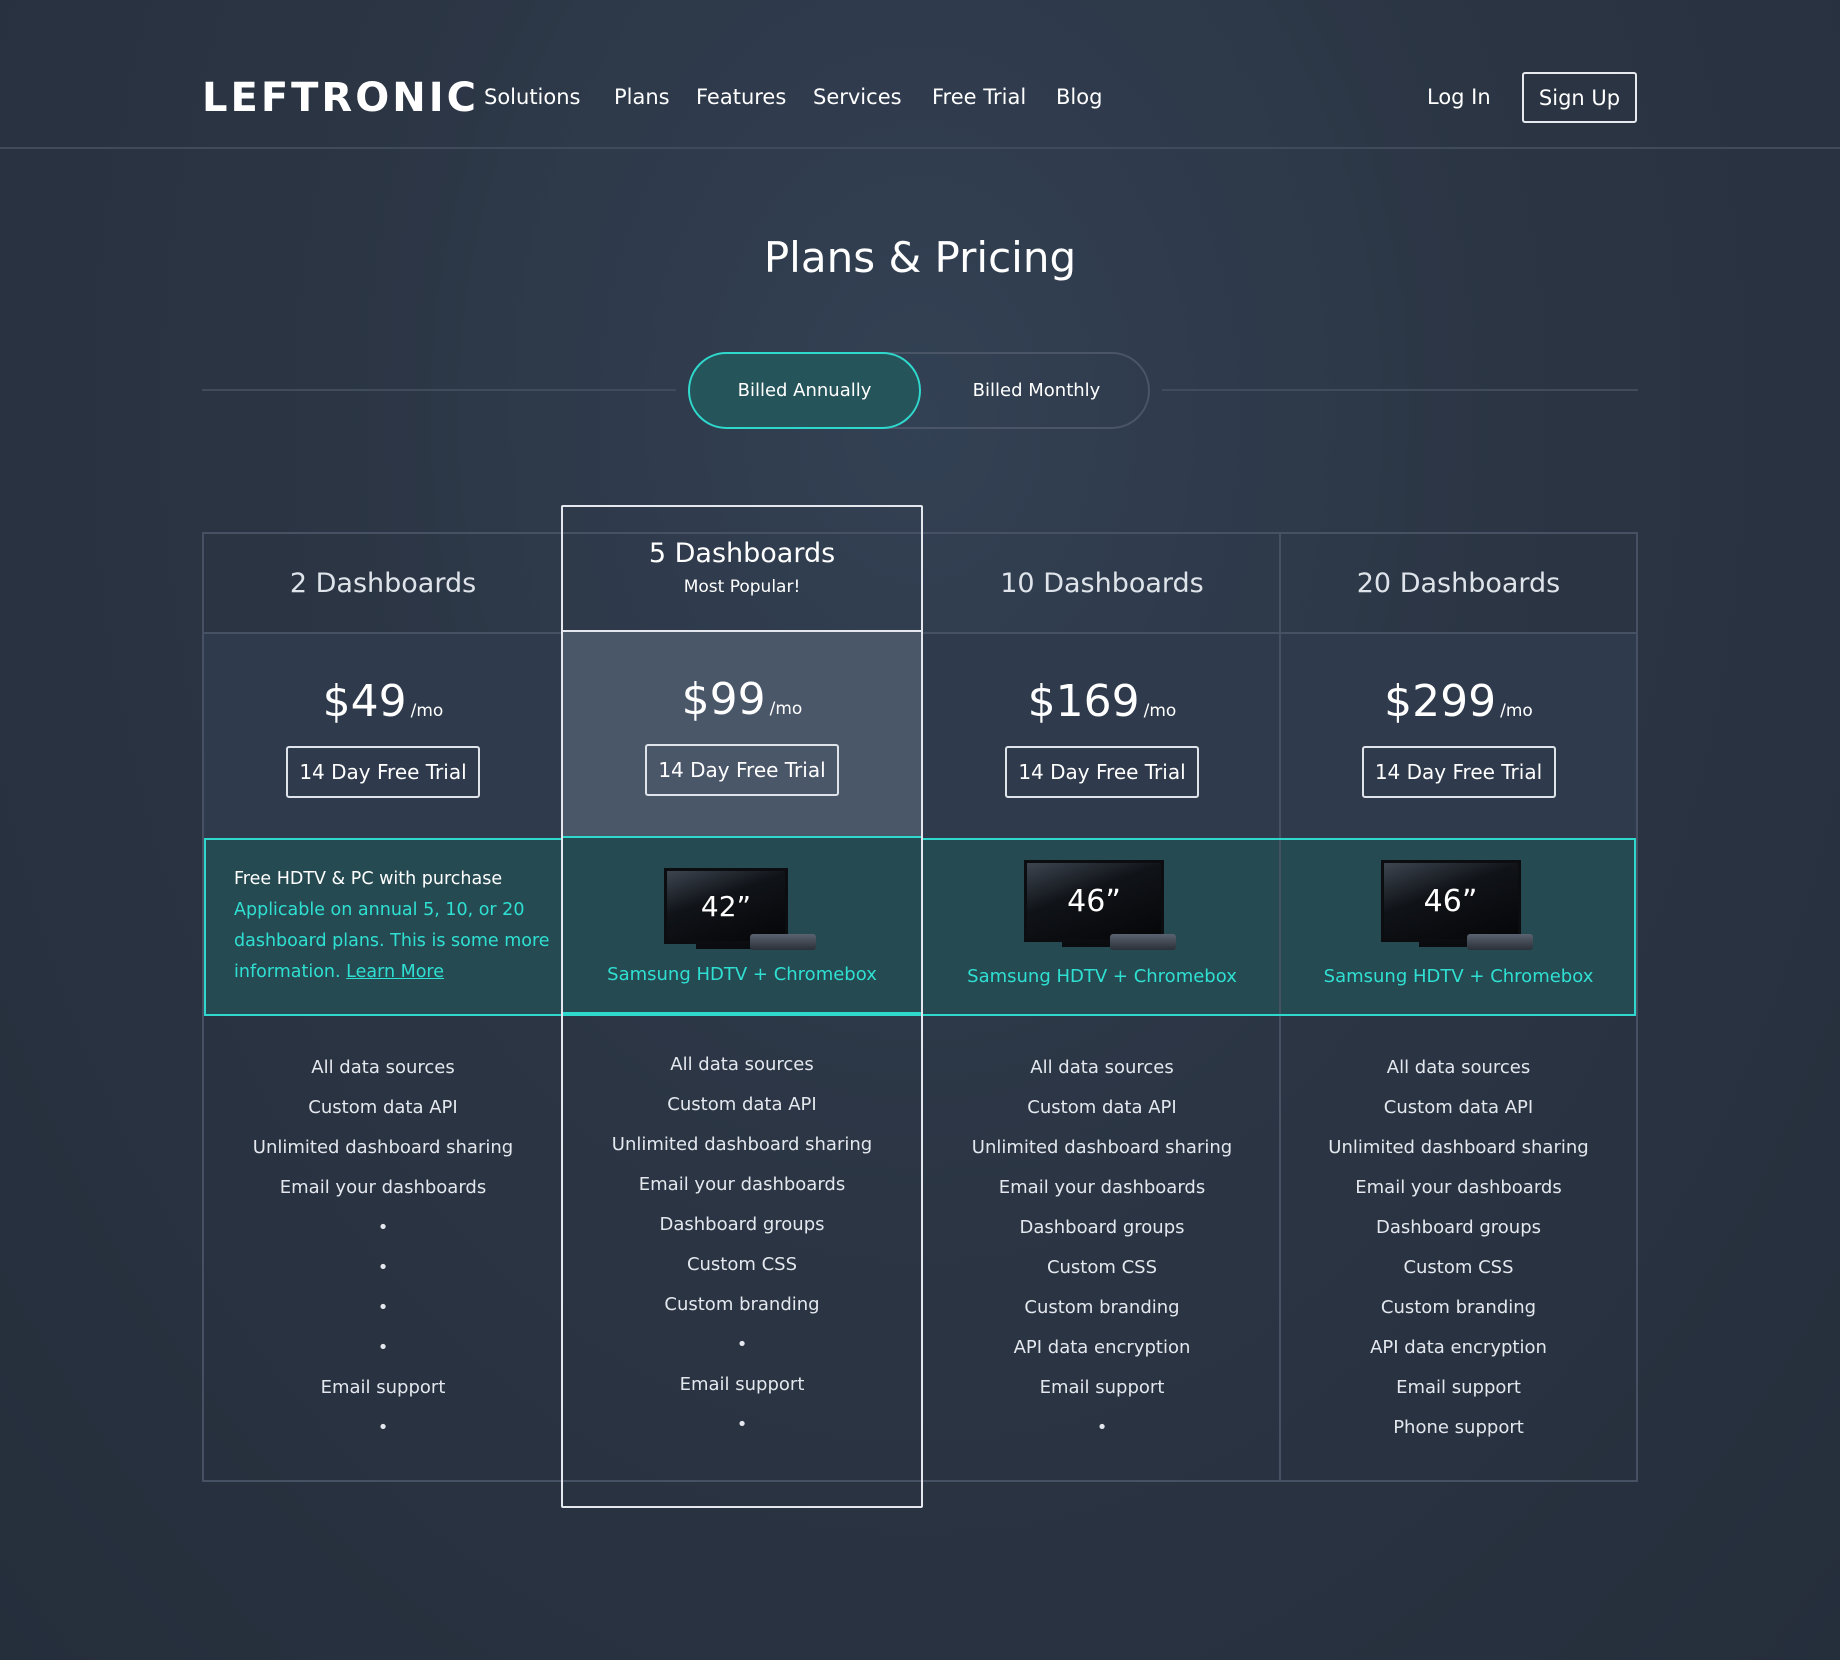  I want to click on tv-screen: 46”, so click(1450, 901).